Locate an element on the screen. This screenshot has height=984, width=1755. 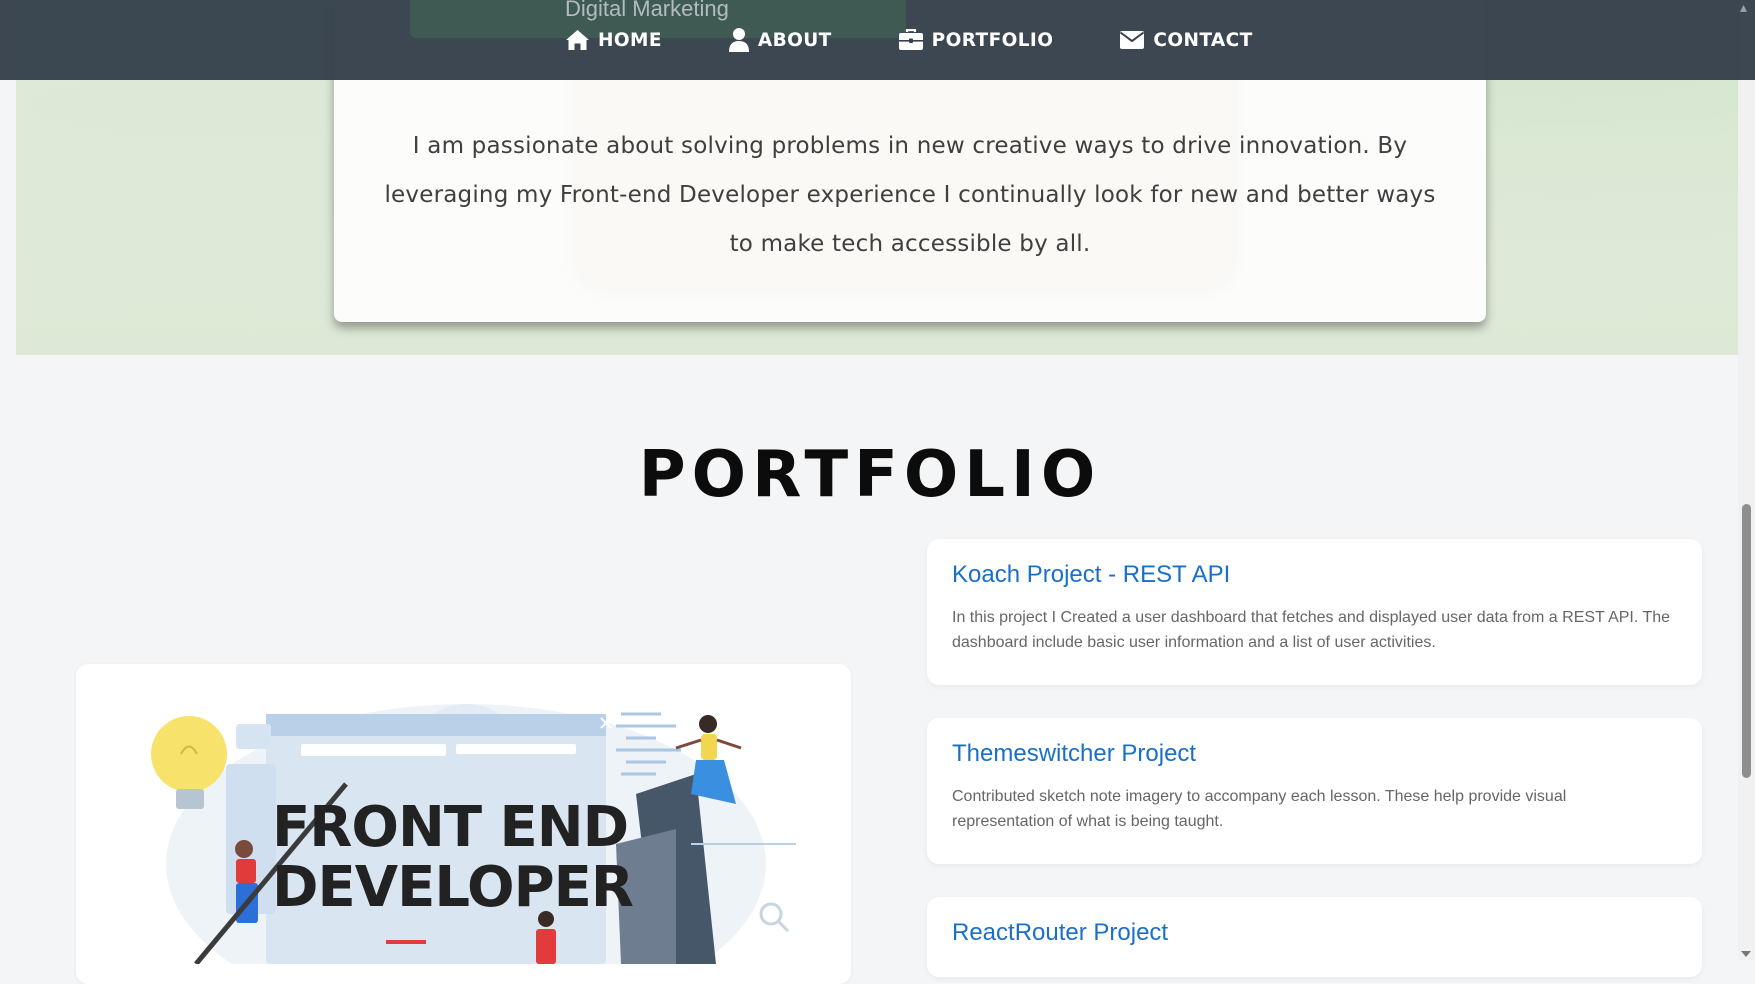
page-scrollbar is located at coordinates (1746, 480).